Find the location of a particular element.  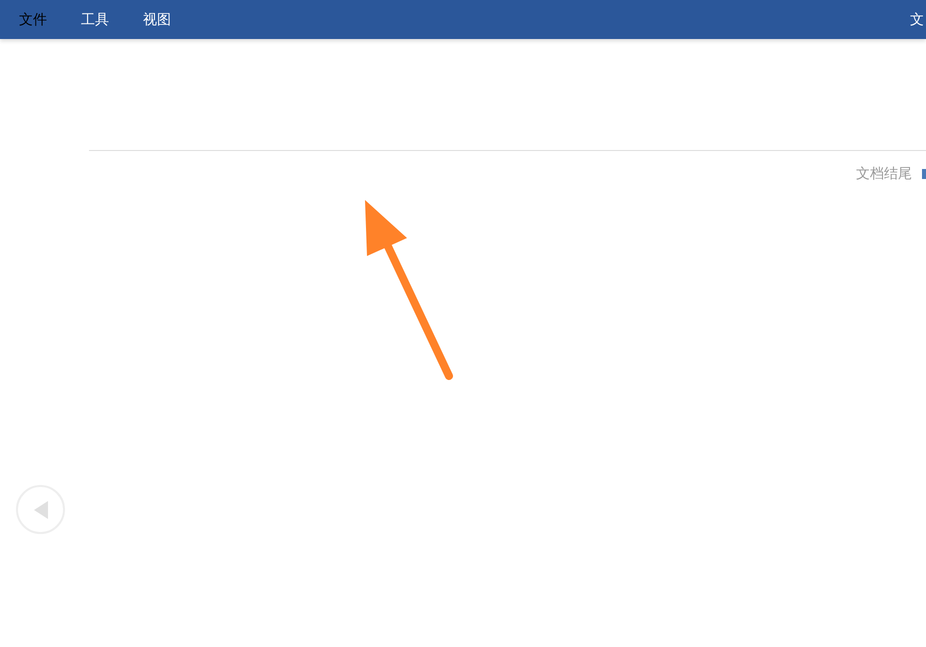

menu-item: 工具 is located at coordinates (95, 19).